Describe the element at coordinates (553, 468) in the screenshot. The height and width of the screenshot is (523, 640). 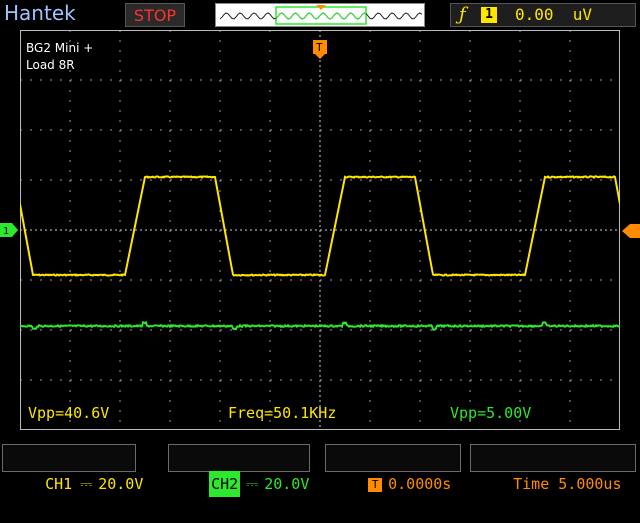
I see `timebase-box: Time 5.000us` at that location.